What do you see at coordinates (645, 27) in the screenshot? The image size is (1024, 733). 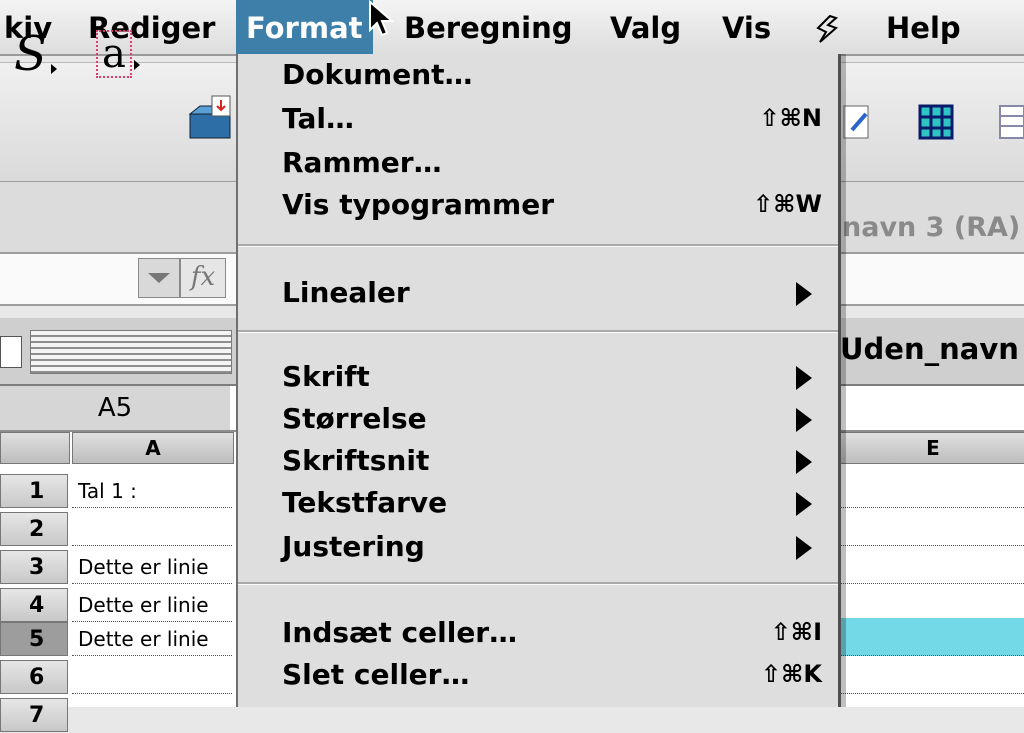 I see `menu-valg: Valg` at bounding box center [645, 27].